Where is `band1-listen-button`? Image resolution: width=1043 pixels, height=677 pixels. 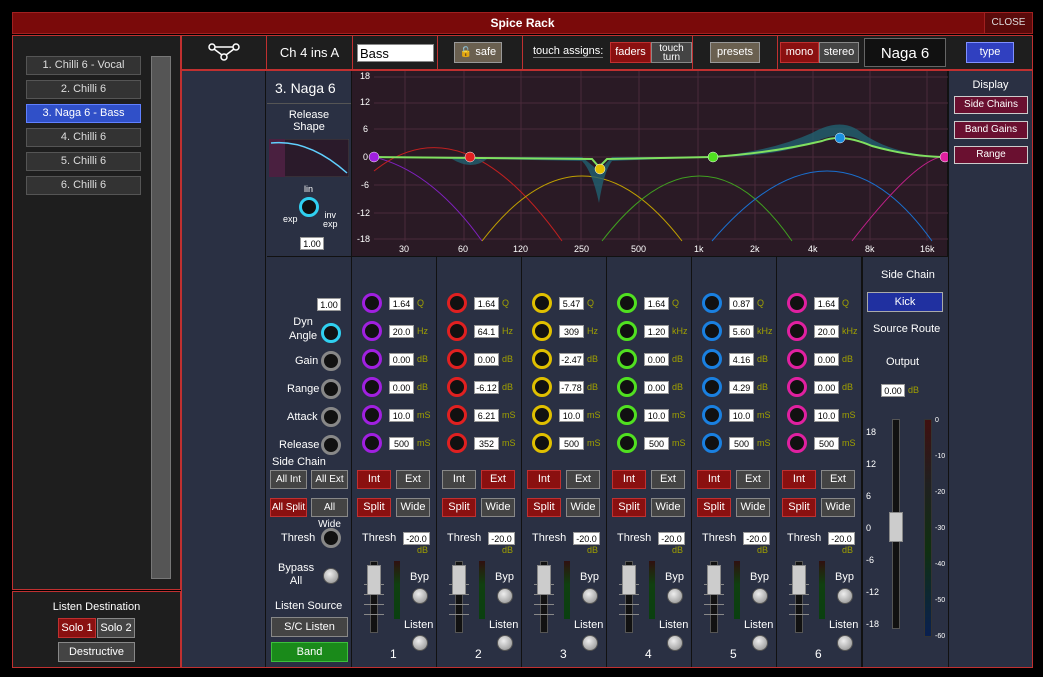 band1-listen-button is located at coordinates (420, 643).